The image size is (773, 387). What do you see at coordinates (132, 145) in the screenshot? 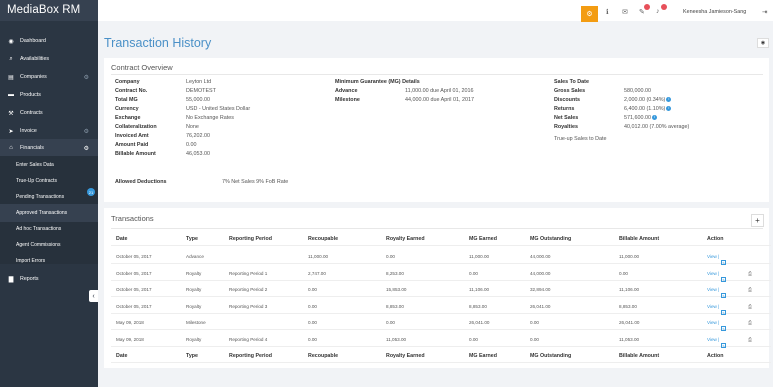
I see `kv-label: Amount Paid` at bounding box center [132, 145].